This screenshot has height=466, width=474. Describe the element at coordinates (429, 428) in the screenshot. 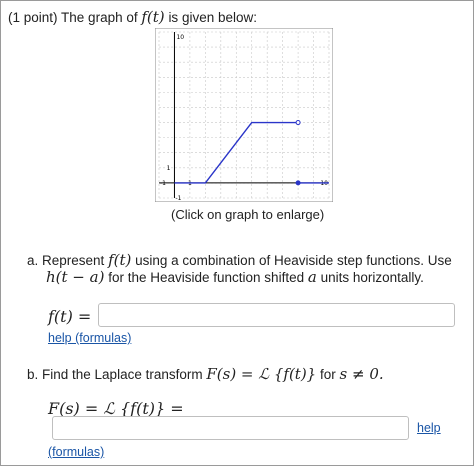

I see `part-b-help-link: help` at that location.